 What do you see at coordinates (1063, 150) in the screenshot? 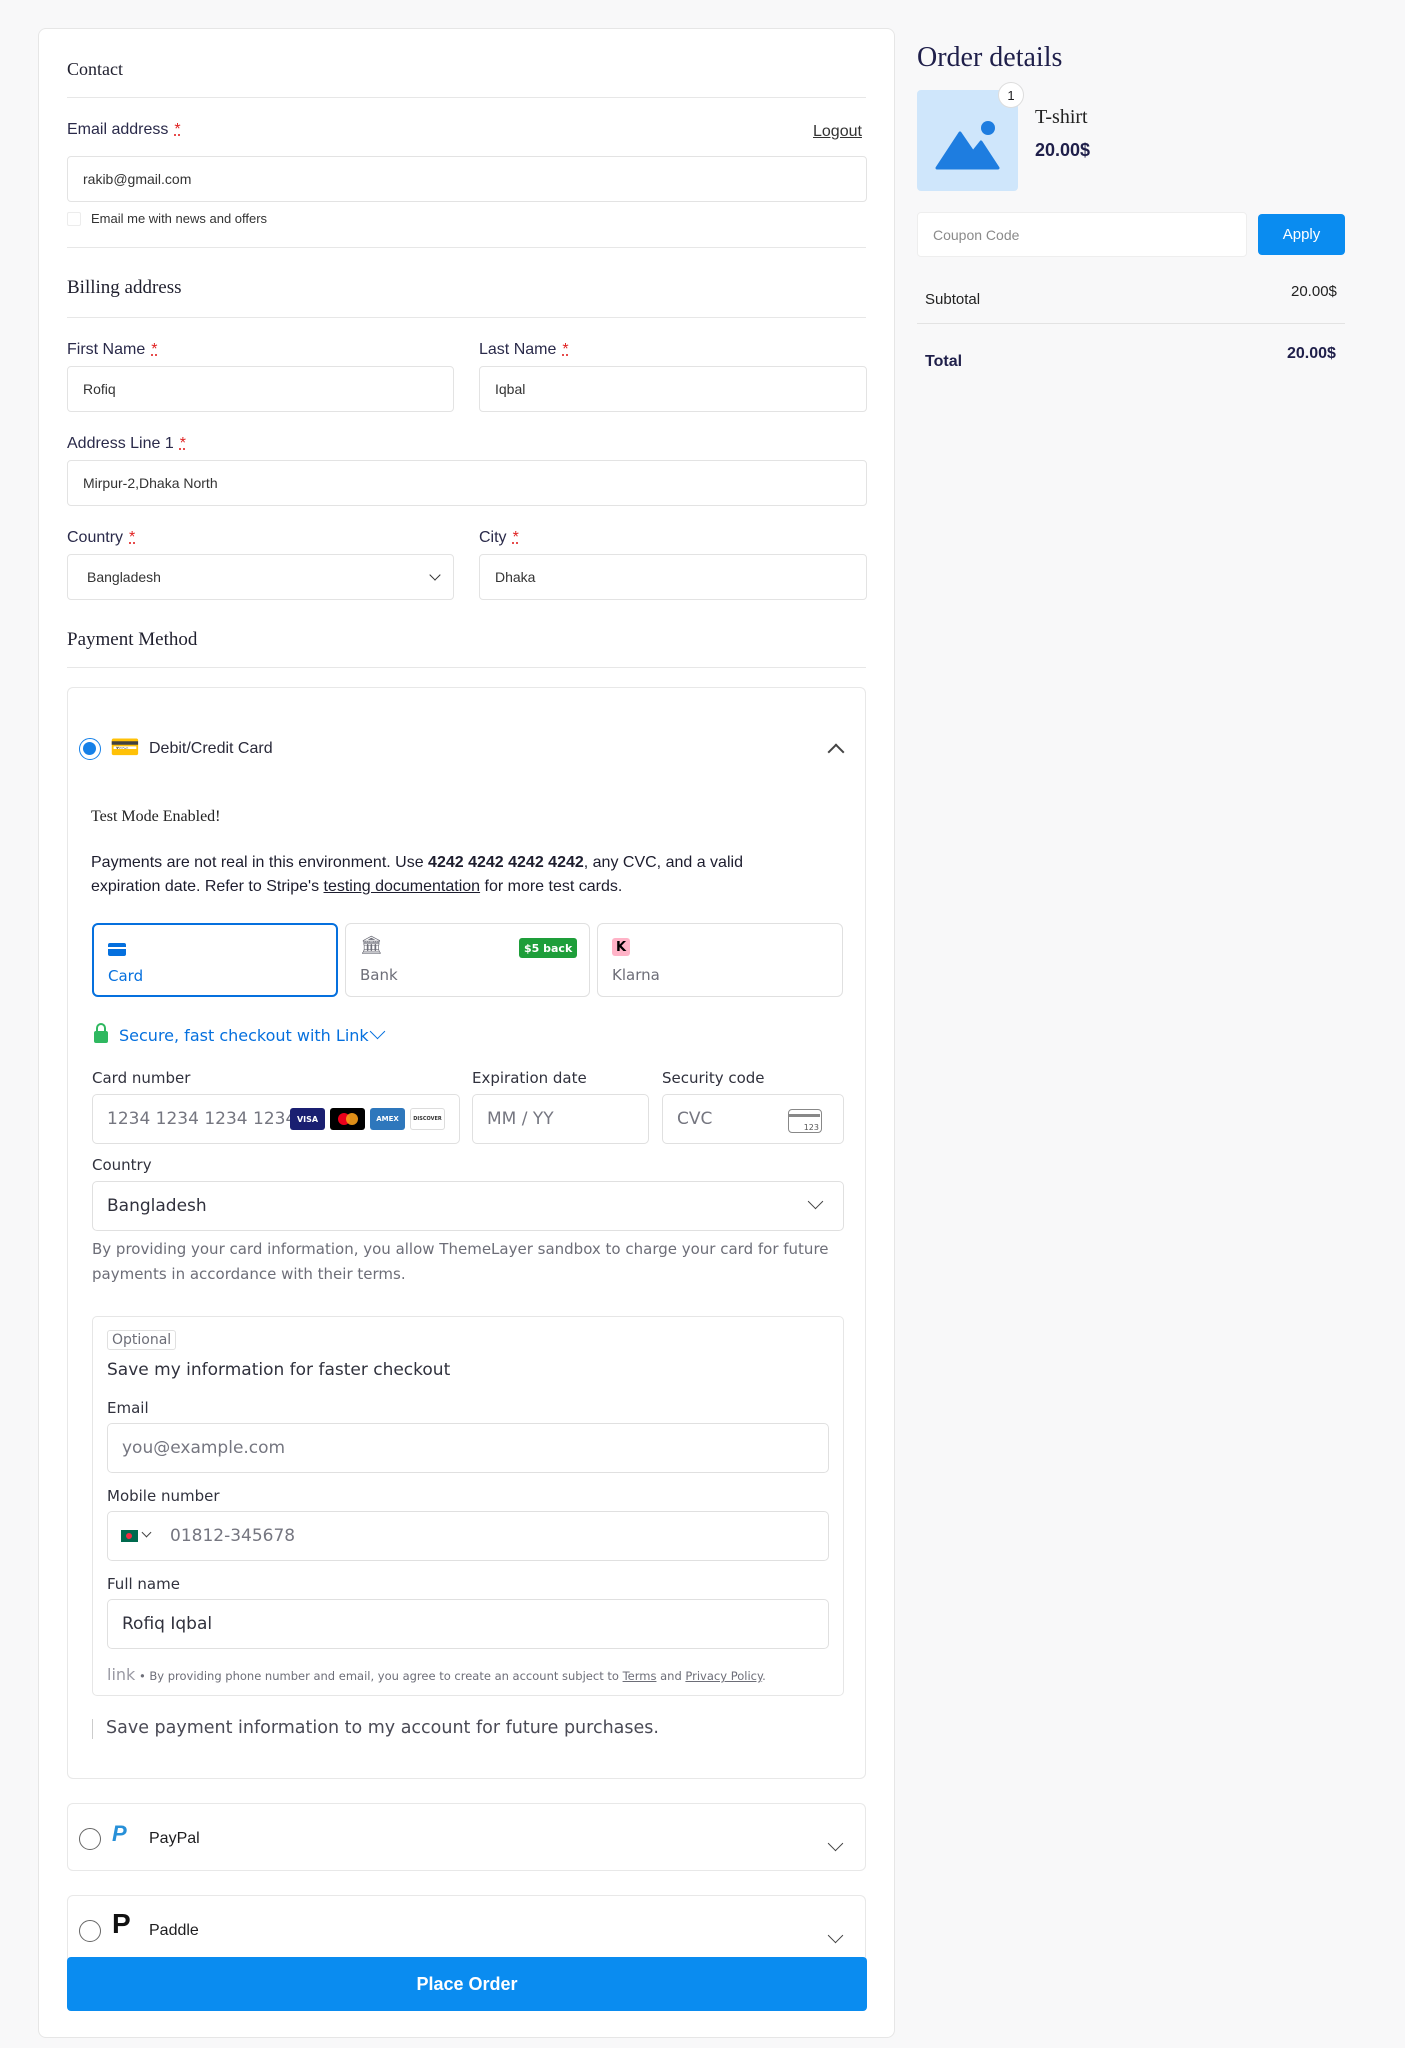
I see `product-price: 20.00$` at bounding box center [1063, 150].